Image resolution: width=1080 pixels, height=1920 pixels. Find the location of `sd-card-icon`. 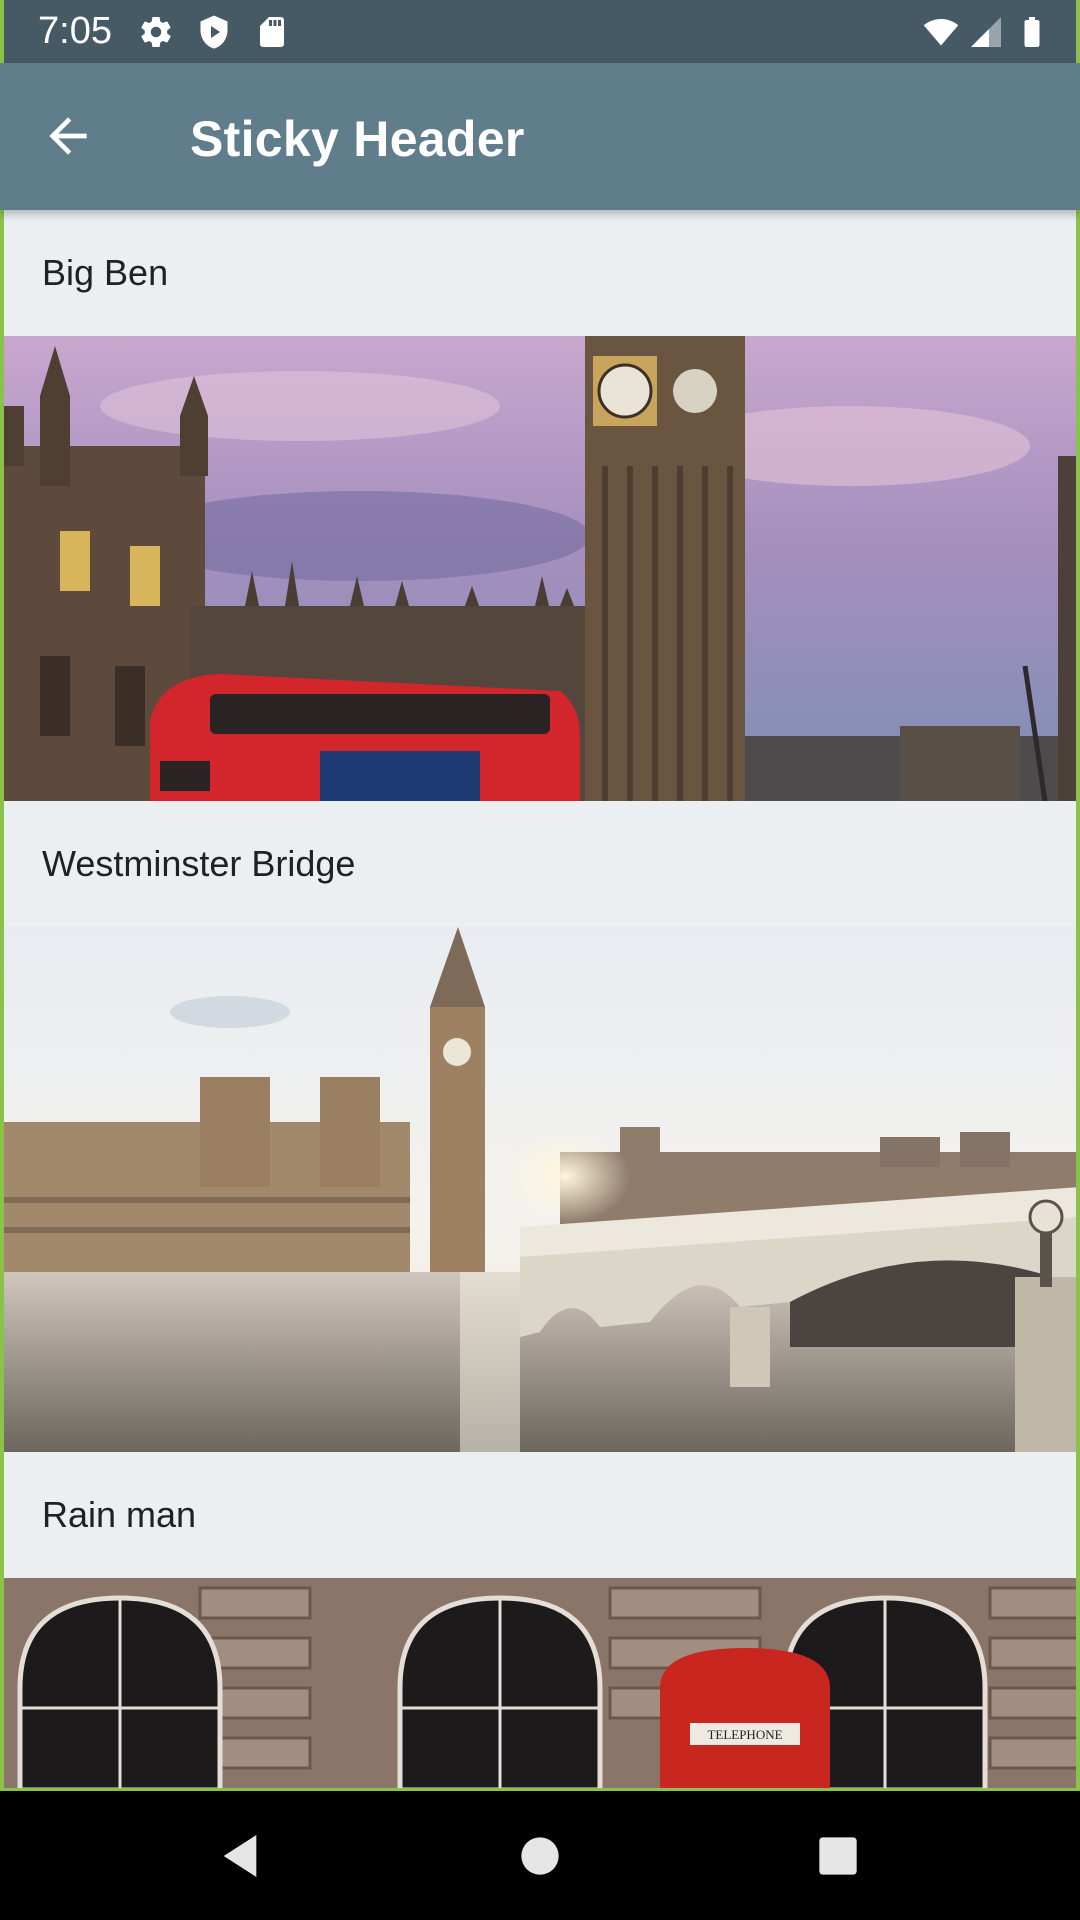

sd-card-icon is located at coordinates (272, 32).